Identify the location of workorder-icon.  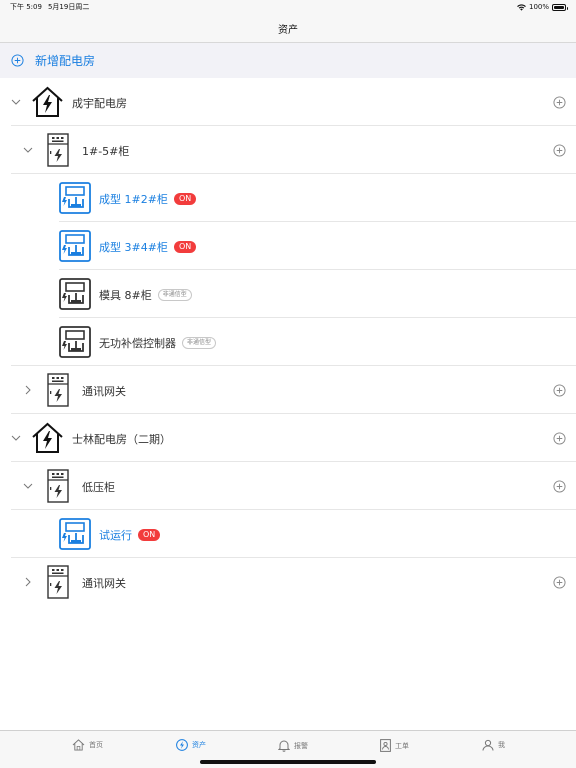
(385, 745).